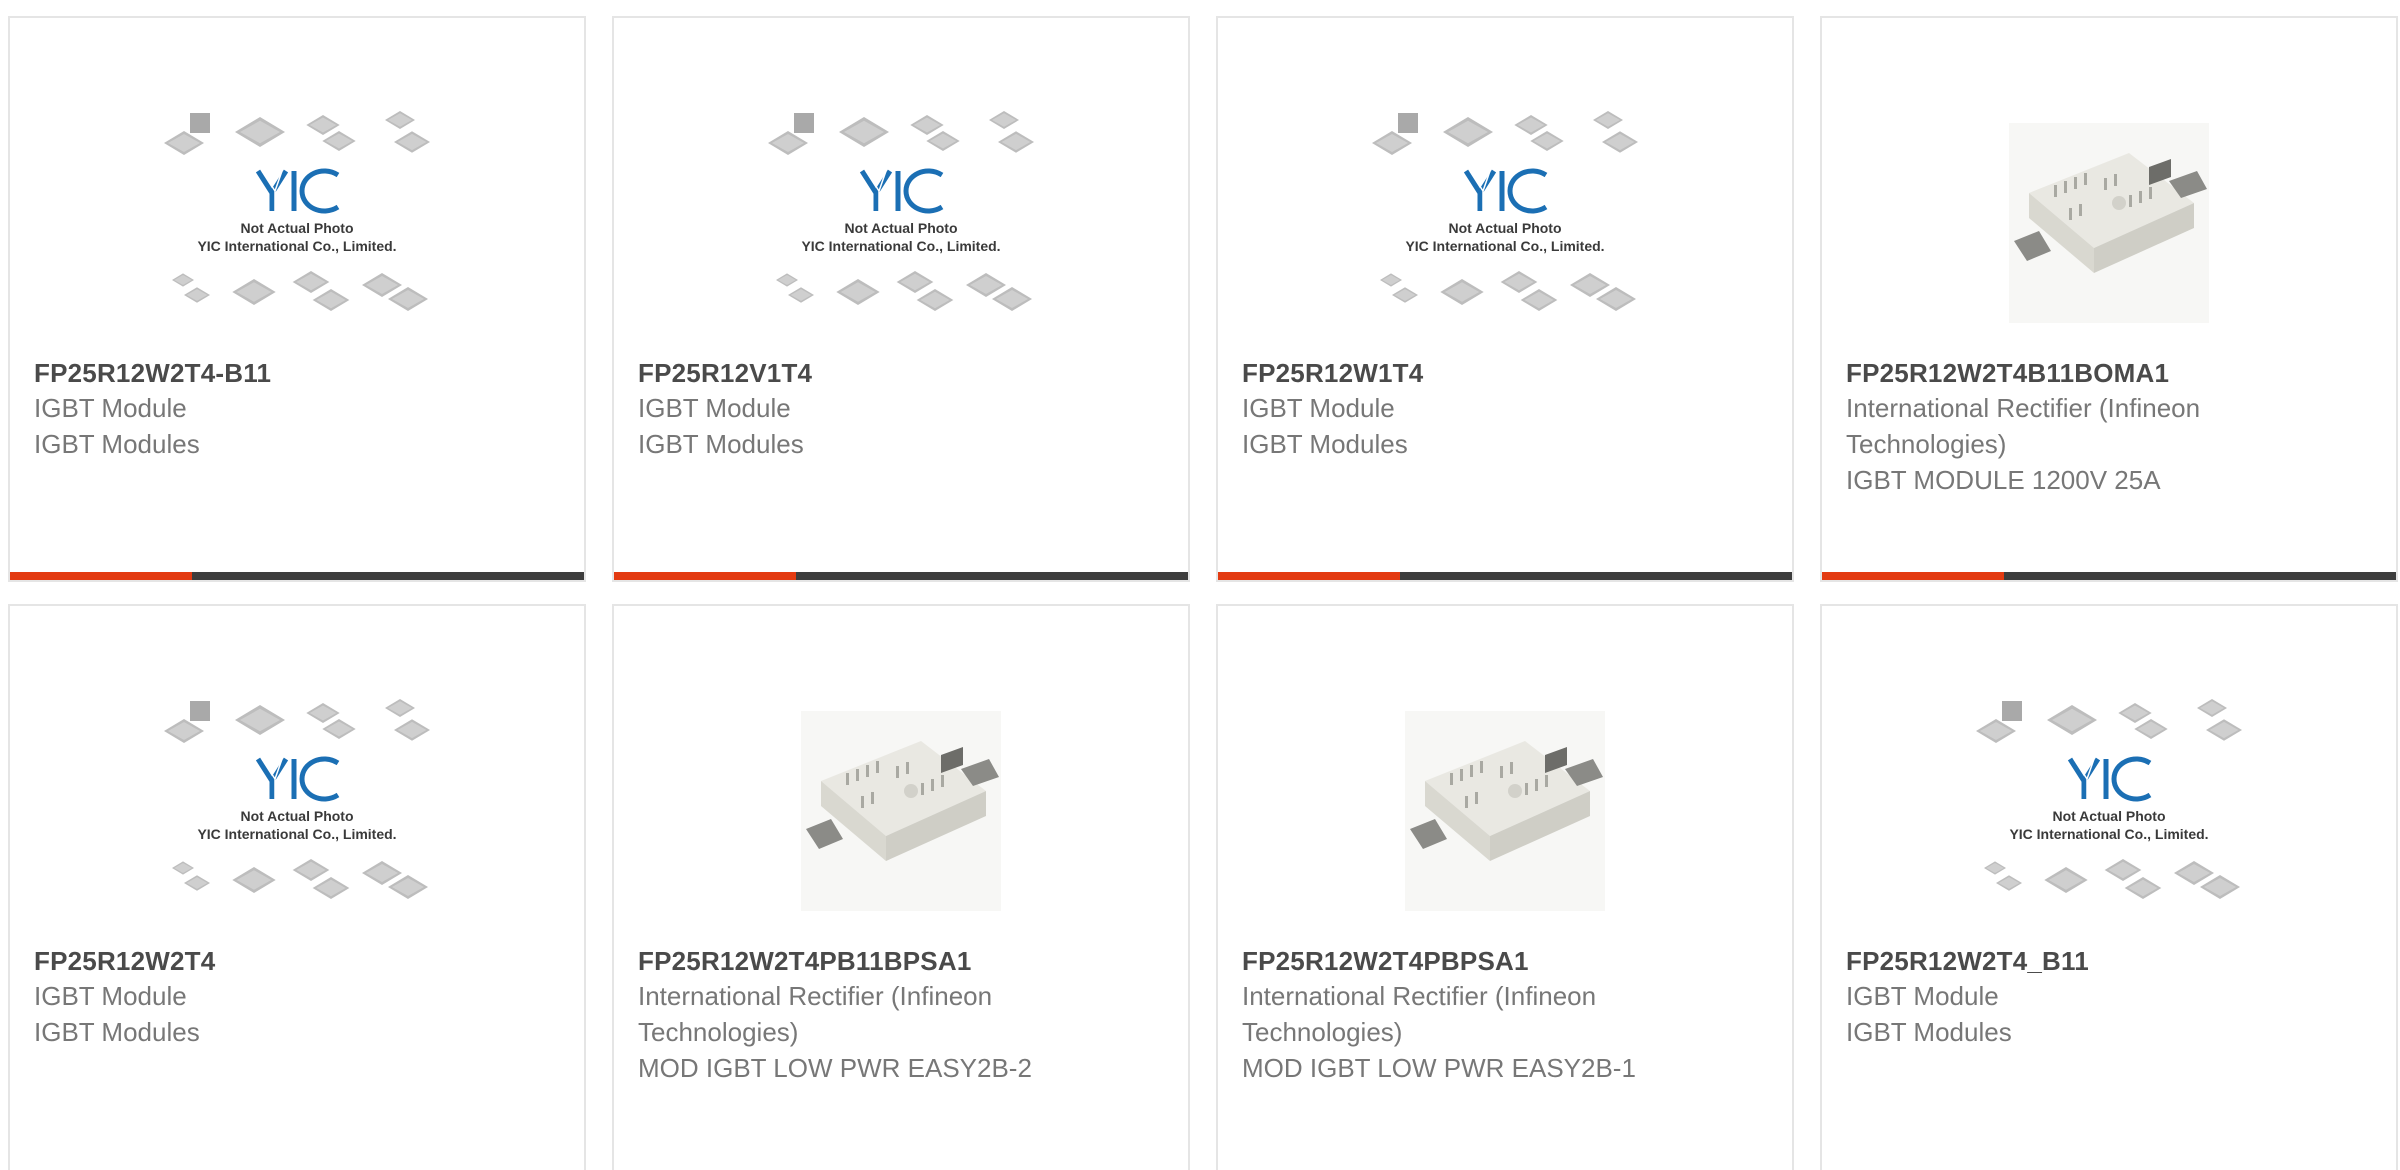  Describe the element at coordinates (848, 961) in the screenshot. I see `product-part-number: FP25R12W2T4PB11BPSA1` at that location.